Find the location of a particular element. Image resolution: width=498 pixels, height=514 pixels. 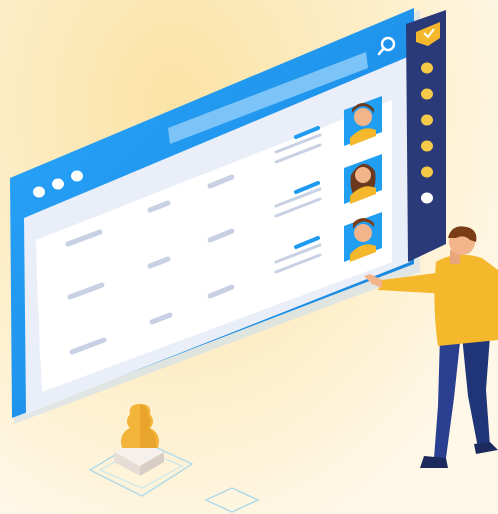

sidebar-item-6-active is located at coordinates (427, 198).